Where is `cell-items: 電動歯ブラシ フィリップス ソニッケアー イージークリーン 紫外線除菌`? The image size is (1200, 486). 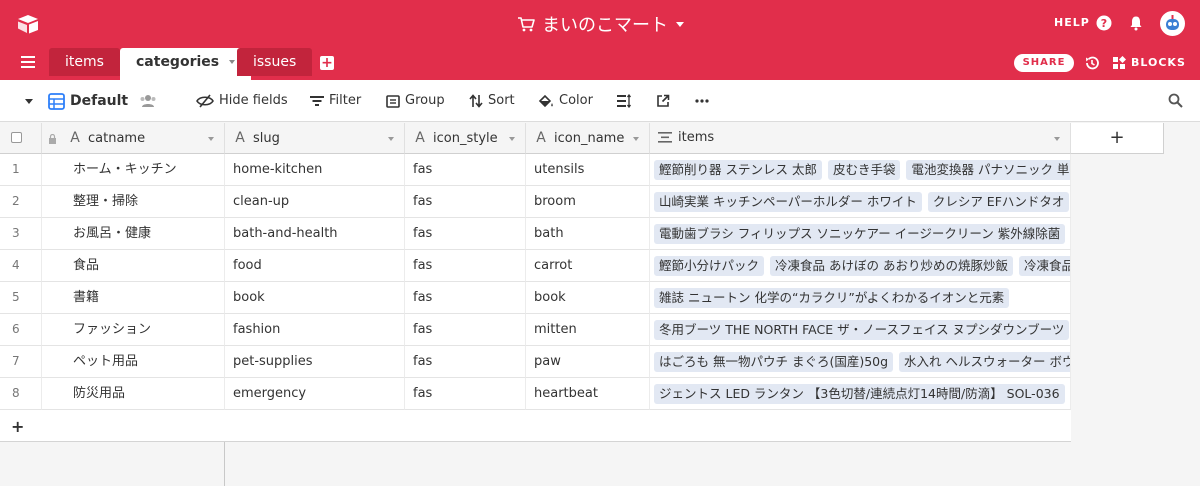 cell-items: 電動歯ブラシ フィリップス ソニッケアー イージークリーン 紫外線除菌 is located at coordinates (860, 234).